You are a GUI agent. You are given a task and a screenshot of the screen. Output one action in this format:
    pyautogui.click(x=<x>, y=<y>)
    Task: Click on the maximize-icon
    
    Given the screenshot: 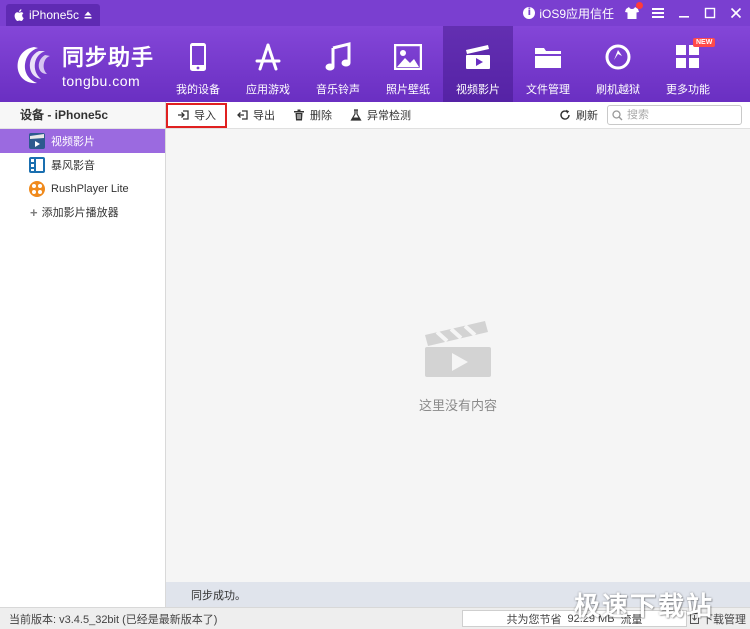 What is the action you would take?
    pyautogui.click(x=710, y=13)
    